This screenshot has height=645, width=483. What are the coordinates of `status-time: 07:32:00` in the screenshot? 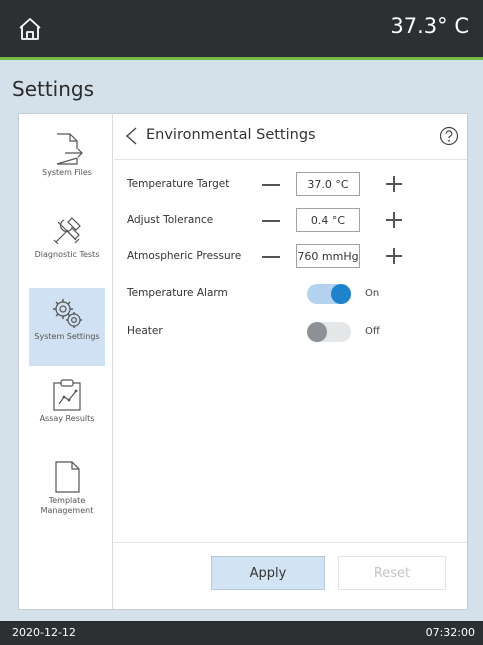 It's located at (450, 632).